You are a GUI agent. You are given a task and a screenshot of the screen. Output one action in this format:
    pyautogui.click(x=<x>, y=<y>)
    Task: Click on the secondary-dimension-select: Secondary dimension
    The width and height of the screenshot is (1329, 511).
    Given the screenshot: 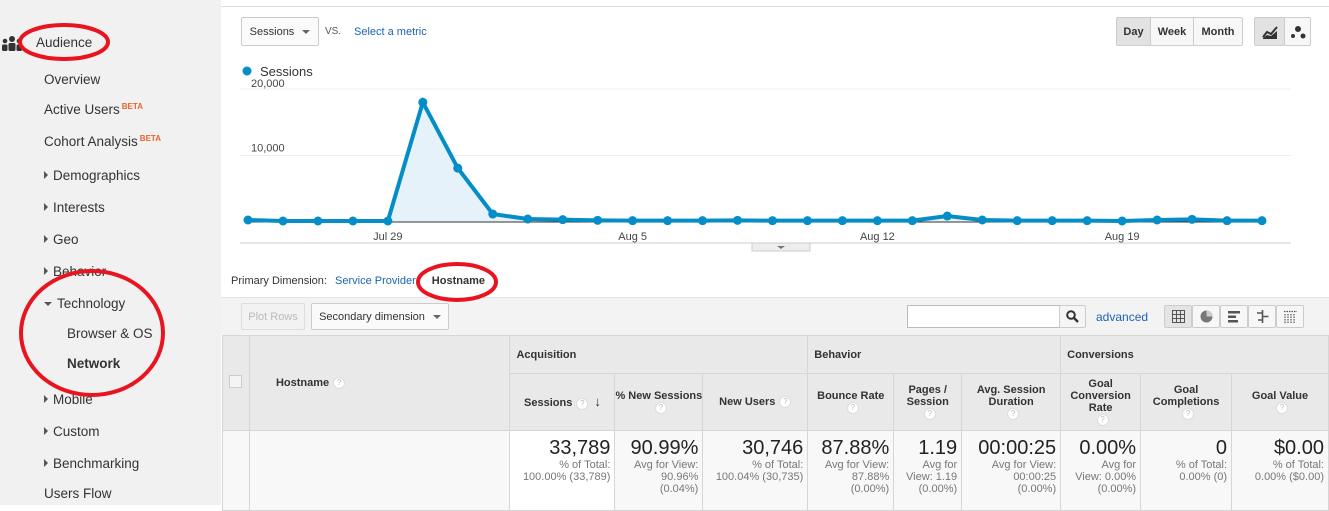 What is the action you would take?
    pyautogui.click(x=380, y=316)
    